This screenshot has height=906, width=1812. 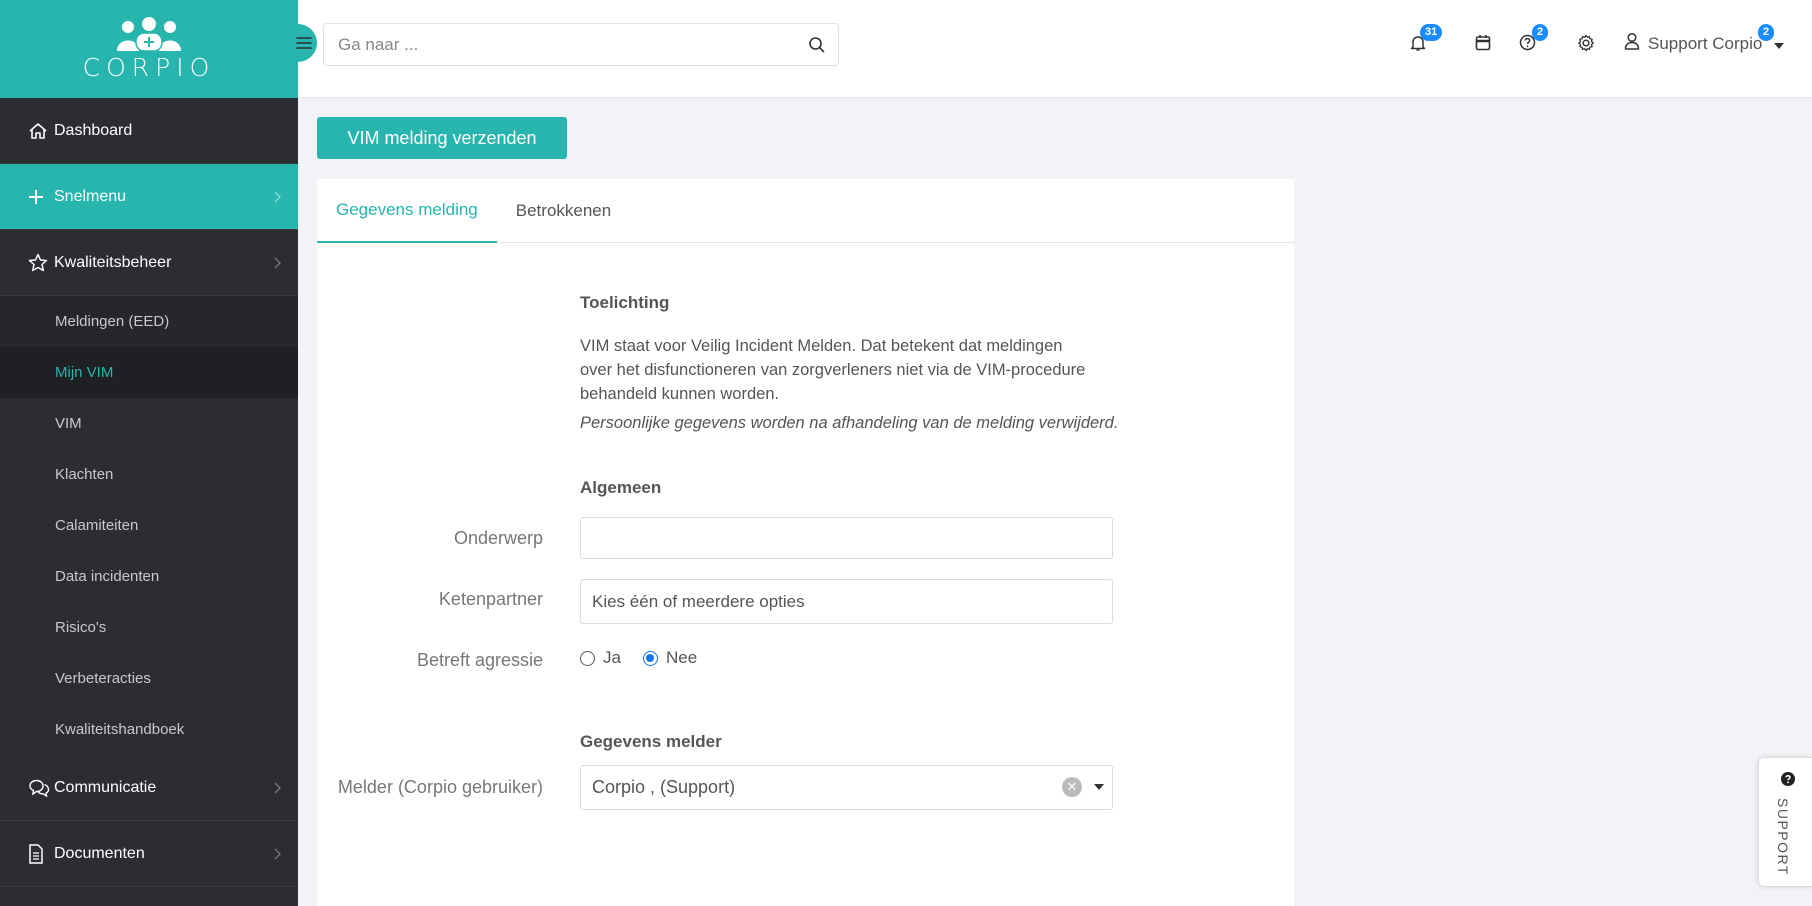 What do you see at coordinates (479, 660) in the screenshot?
I see `agressie-label: Betreft agressie` at bounding box center [479, 660].